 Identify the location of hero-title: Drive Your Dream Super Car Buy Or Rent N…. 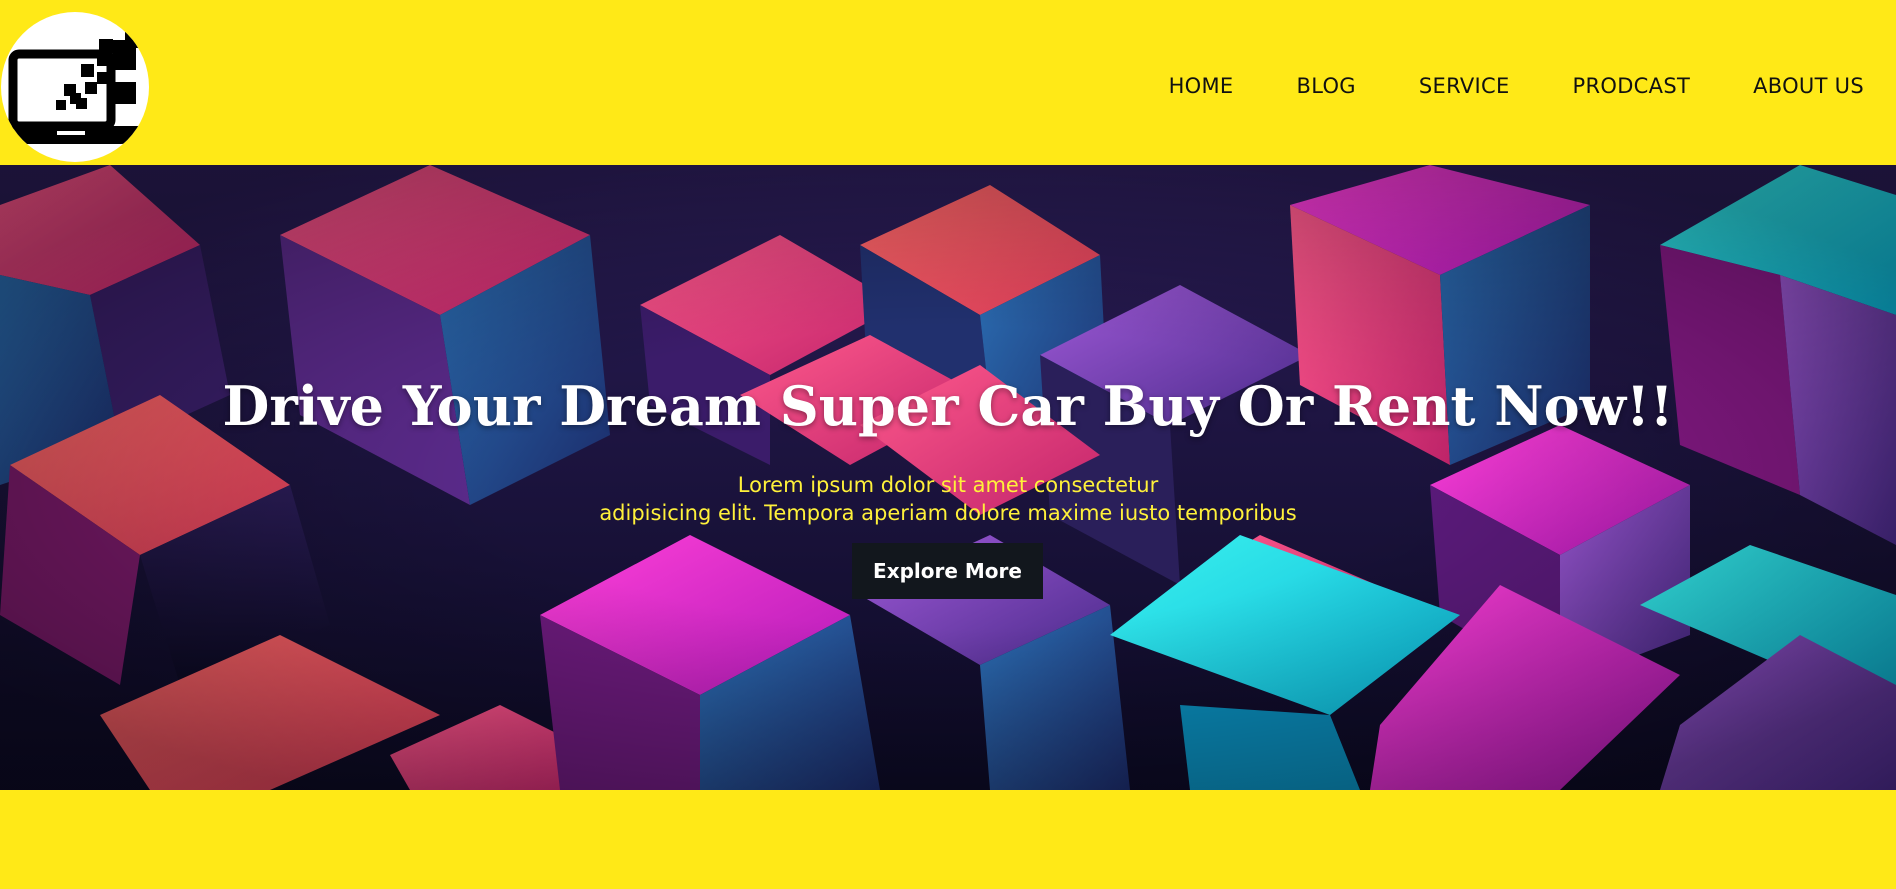
(948, 406).